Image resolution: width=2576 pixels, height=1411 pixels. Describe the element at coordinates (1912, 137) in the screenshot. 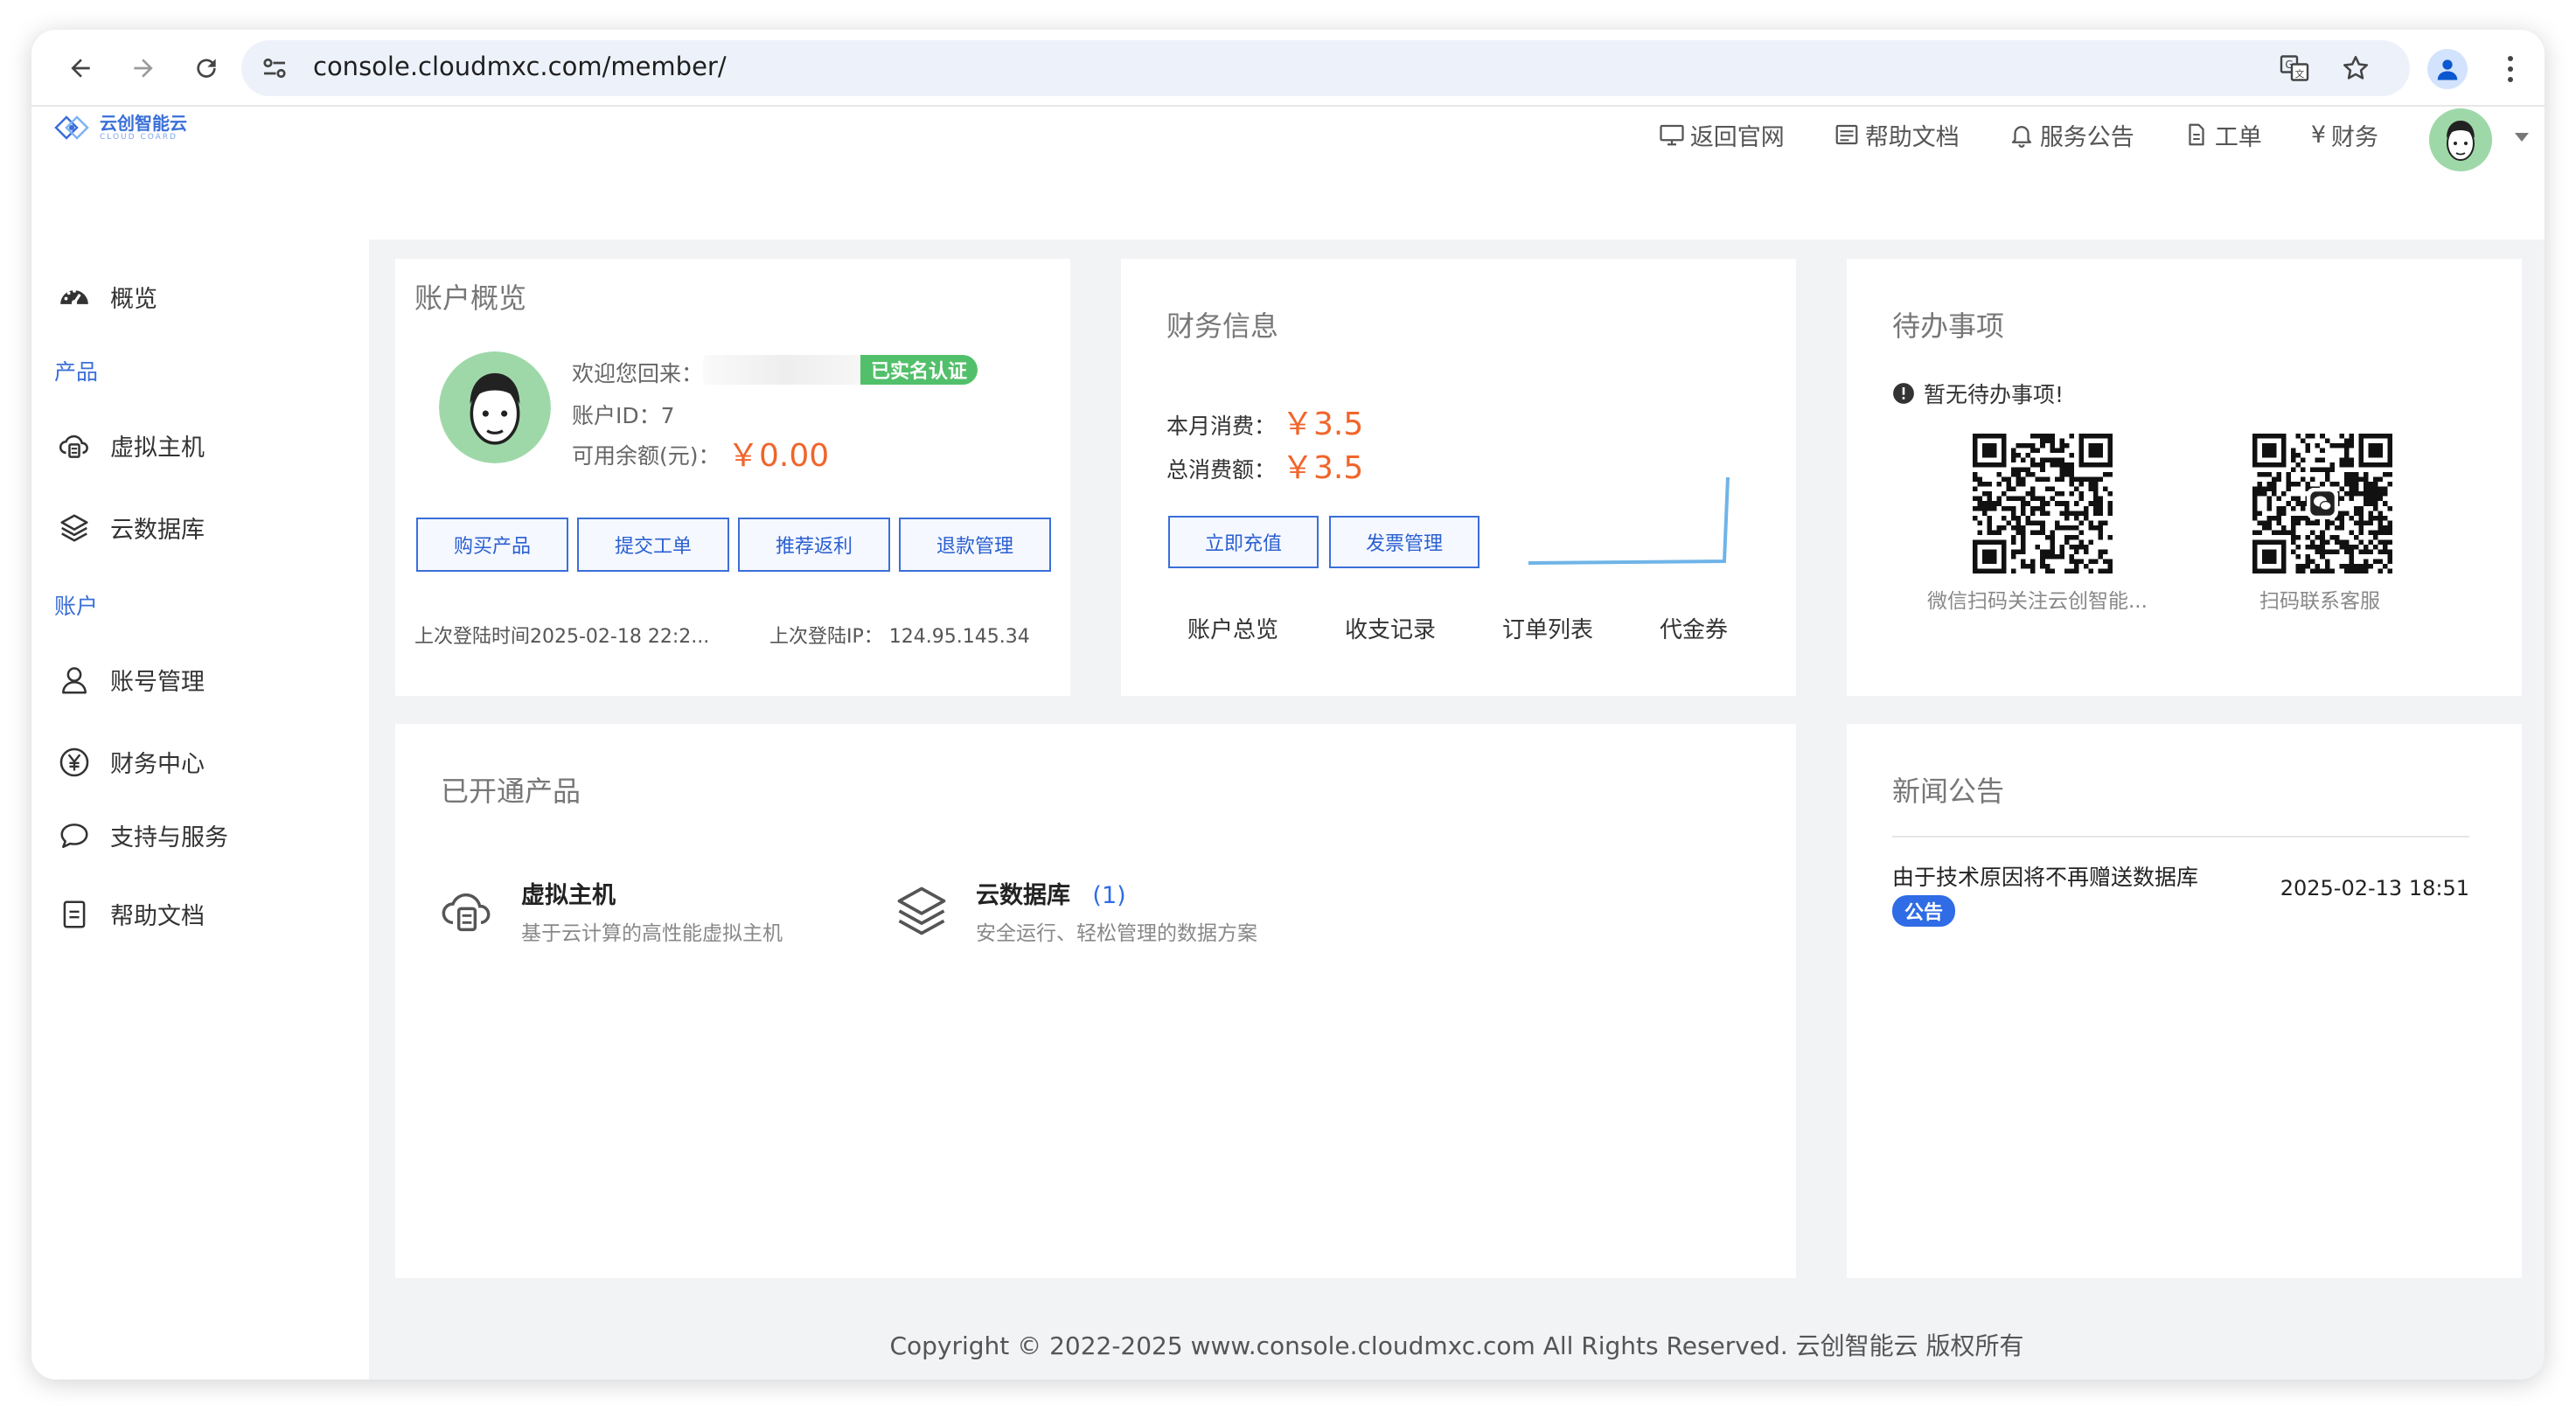

I see `top-nav-label: 帮助文档` at that location.